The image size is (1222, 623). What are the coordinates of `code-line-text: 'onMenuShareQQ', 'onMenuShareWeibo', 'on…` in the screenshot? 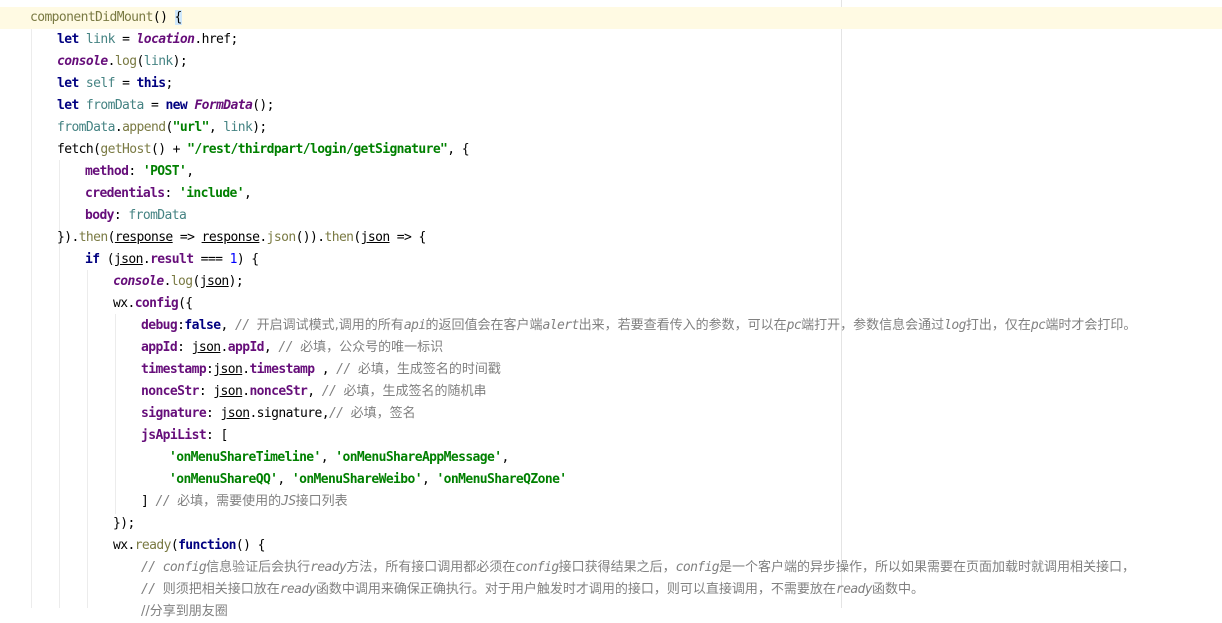 It's located at (368, 480).